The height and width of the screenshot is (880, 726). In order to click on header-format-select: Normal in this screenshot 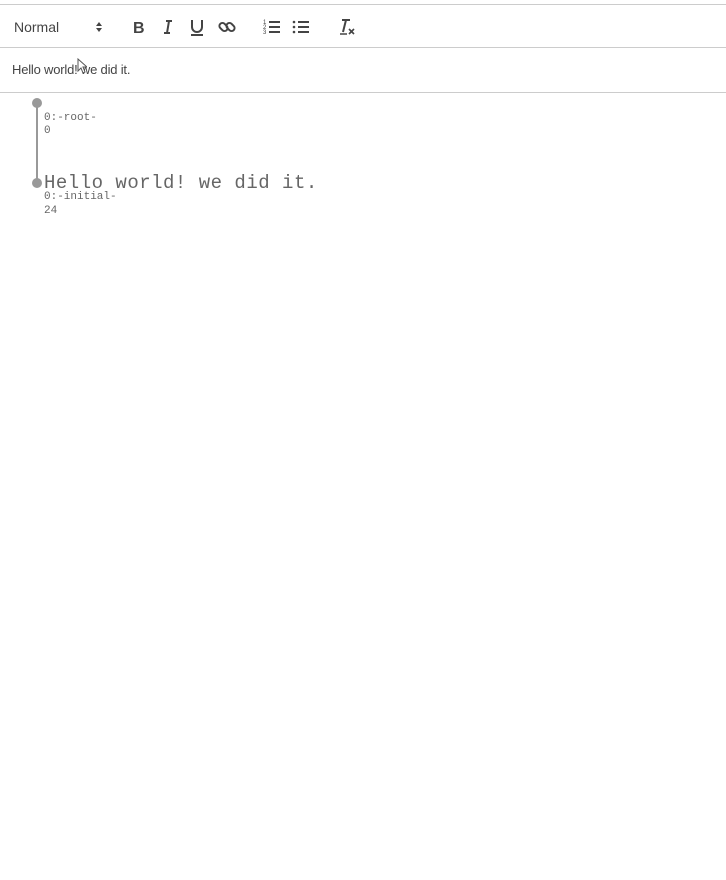, I will do `click(59, 27)`.